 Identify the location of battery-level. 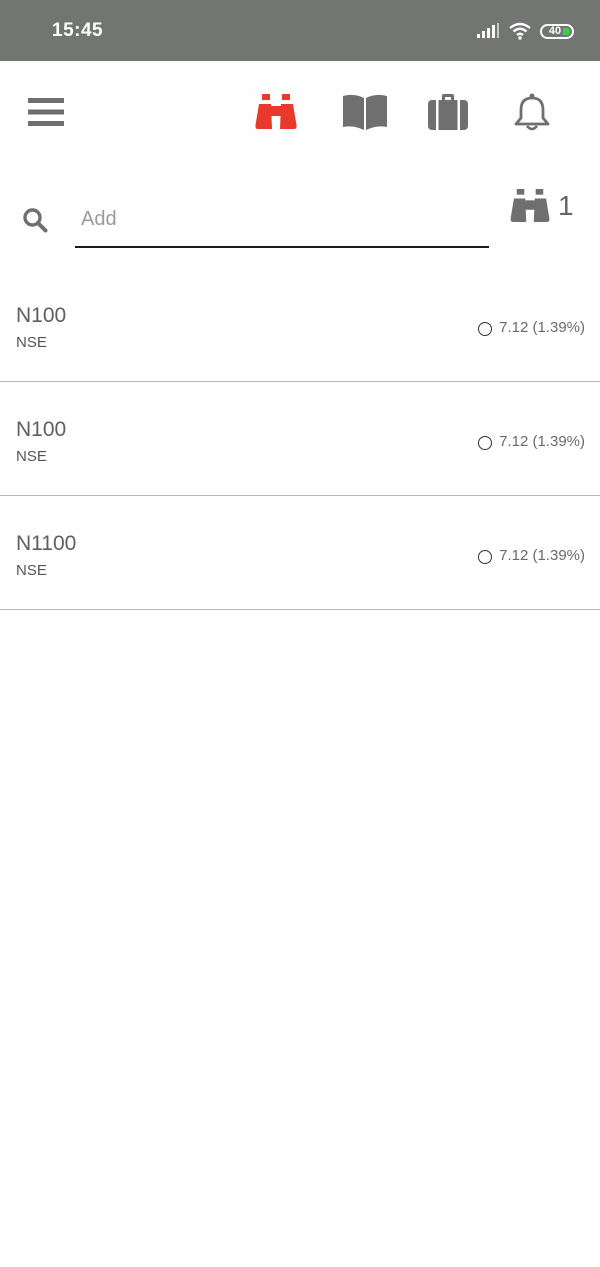
(566, 31).